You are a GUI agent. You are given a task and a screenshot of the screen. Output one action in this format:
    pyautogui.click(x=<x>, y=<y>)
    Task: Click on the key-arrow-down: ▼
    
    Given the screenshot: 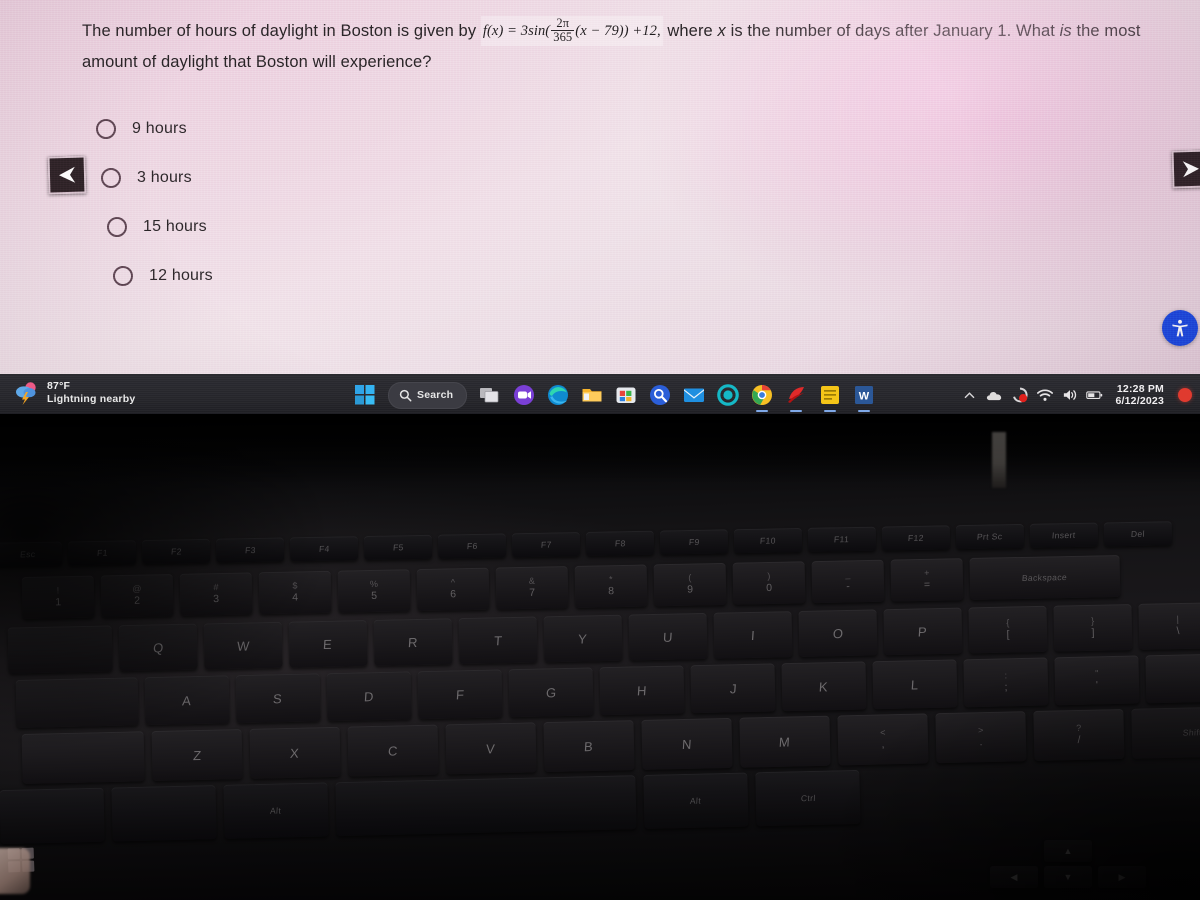 What is the action you would take?
    pyautogui.click(x=1068, y=877)
    